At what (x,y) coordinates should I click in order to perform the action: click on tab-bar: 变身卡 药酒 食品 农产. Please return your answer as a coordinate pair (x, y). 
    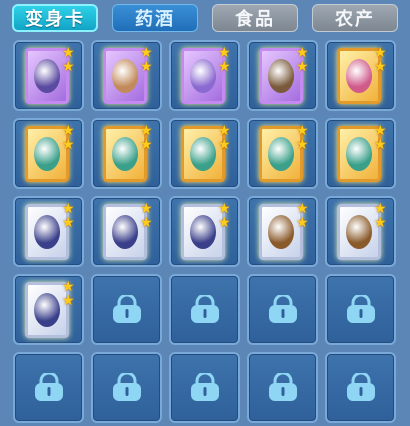
    Looking at the image, I should click on (205, 20).